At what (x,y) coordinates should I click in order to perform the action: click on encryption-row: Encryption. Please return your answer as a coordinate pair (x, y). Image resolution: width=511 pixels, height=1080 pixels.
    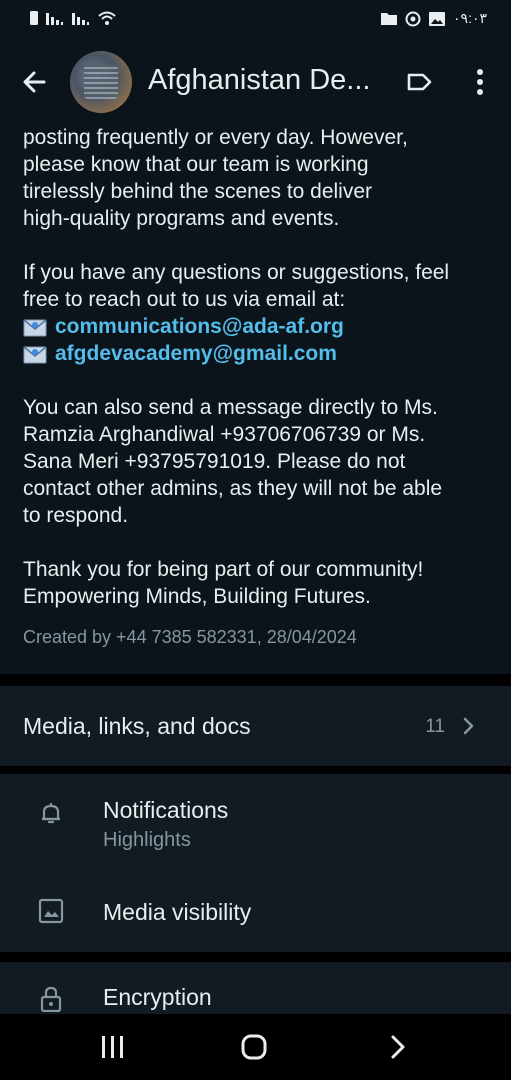
    Looking at the image, I should click on (255, 992).